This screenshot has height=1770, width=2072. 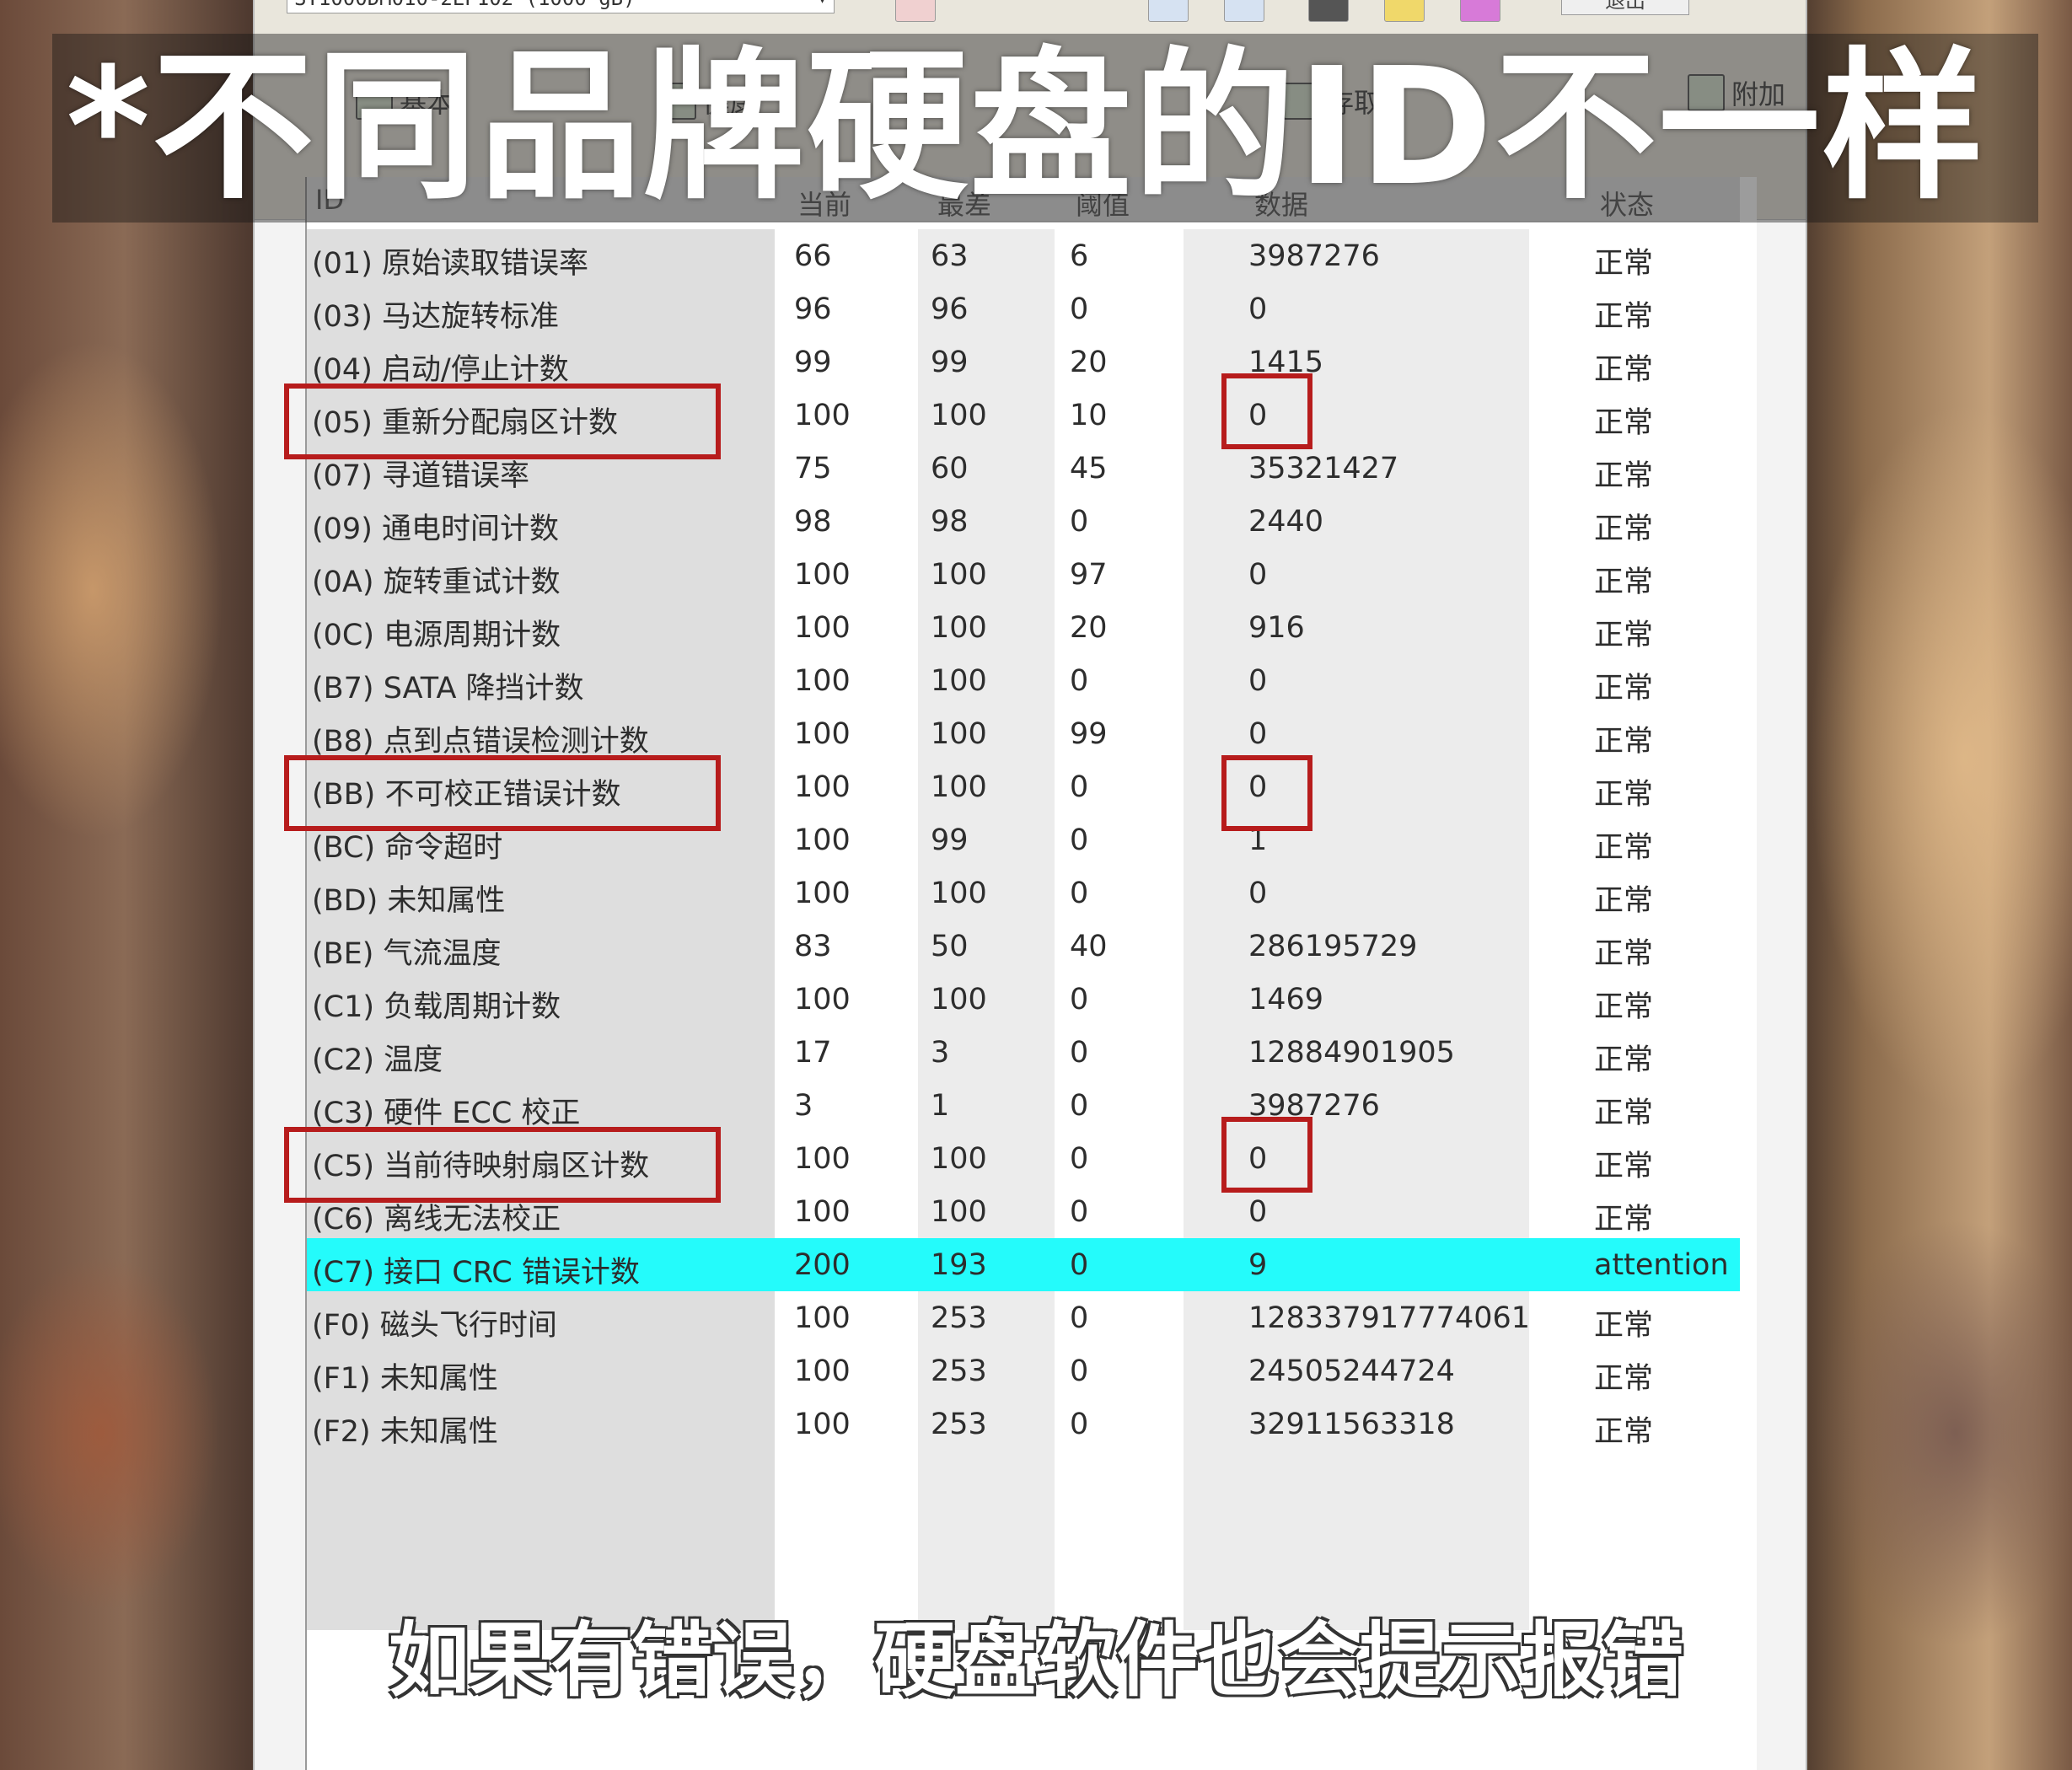 I want to click on cell-id: (01) 原始读取错误率, so click(x=450, y=264).